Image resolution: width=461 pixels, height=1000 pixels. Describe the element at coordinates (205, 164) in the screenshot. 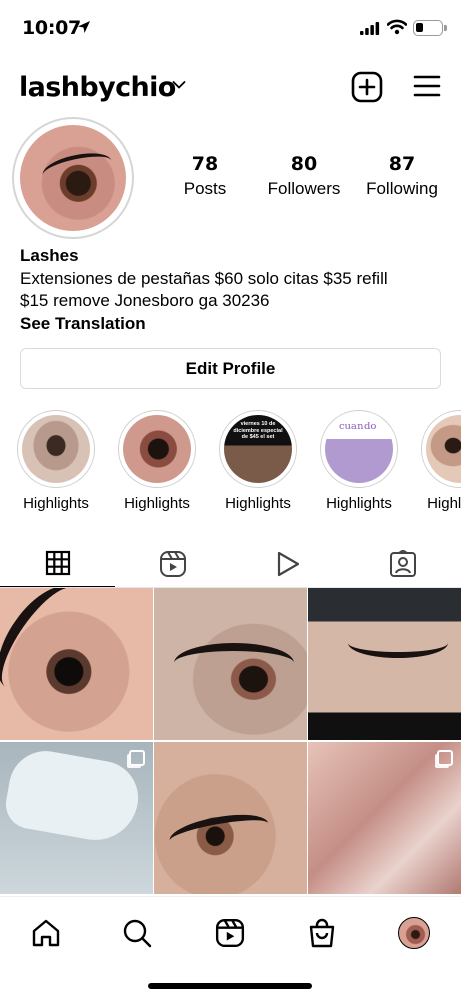

I see `posts-count: 78` at that location.